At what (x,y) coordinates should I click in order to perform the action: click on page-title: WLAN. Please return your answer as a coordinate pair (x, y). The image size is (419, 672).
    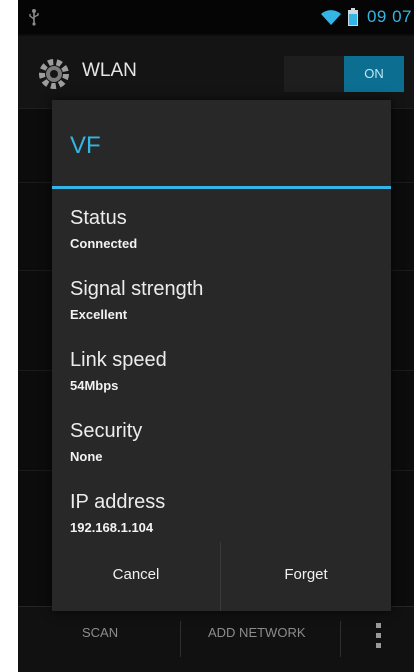
    Looking at the image, I should click on (109, 70).